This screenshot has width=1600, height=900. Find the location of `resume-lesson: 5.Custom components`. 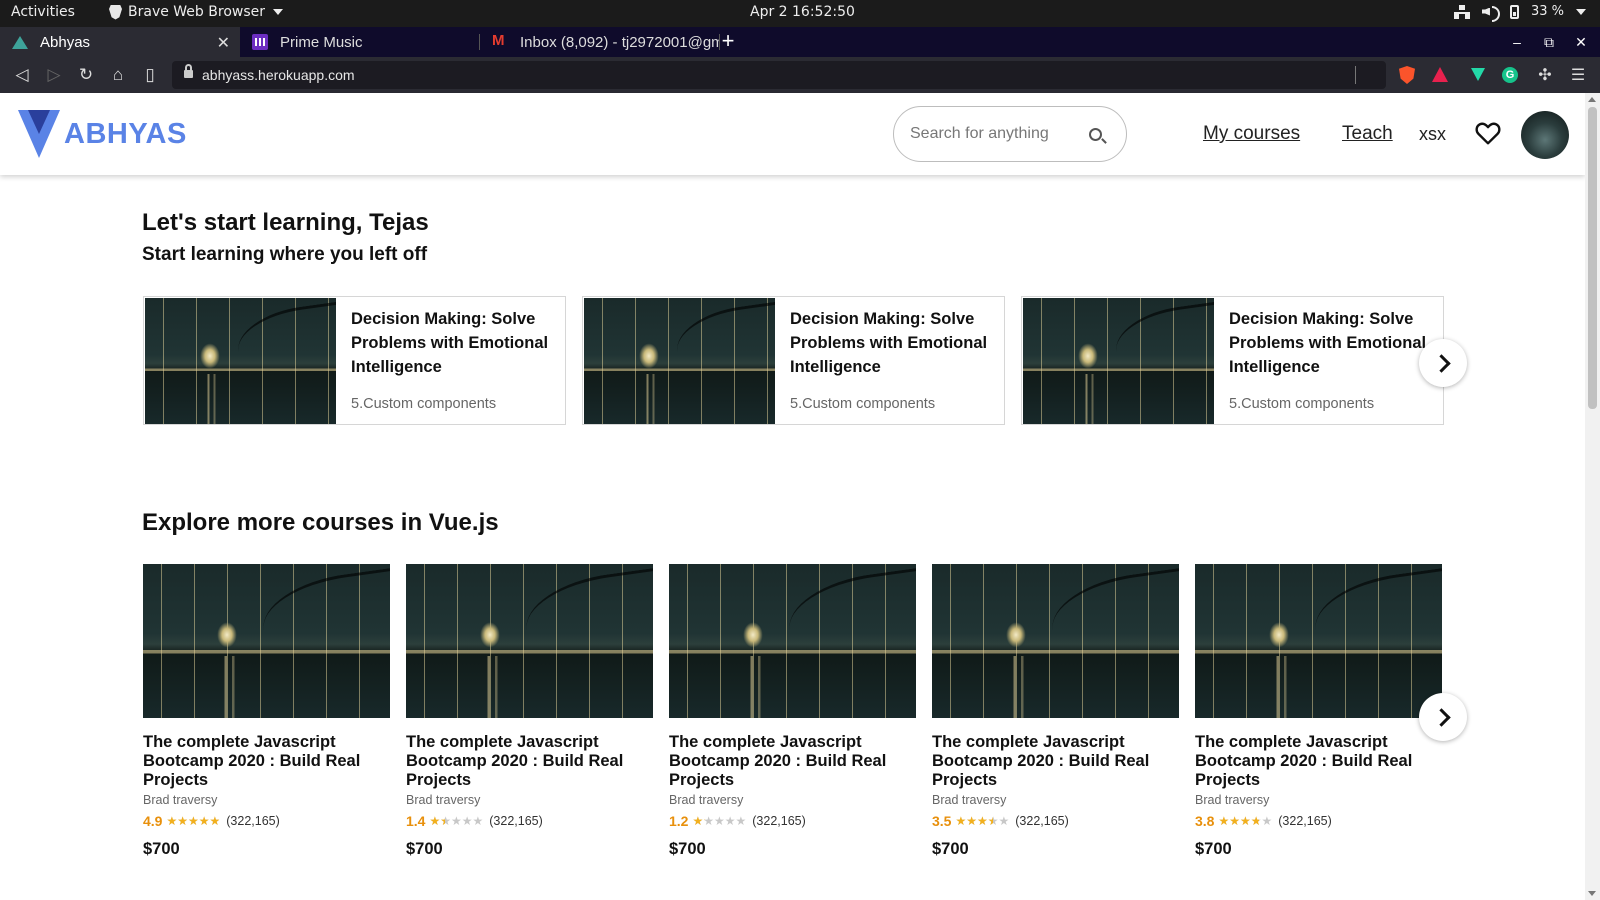

resume-lesson: 5.Custom components is located at coordinates (863, 404).